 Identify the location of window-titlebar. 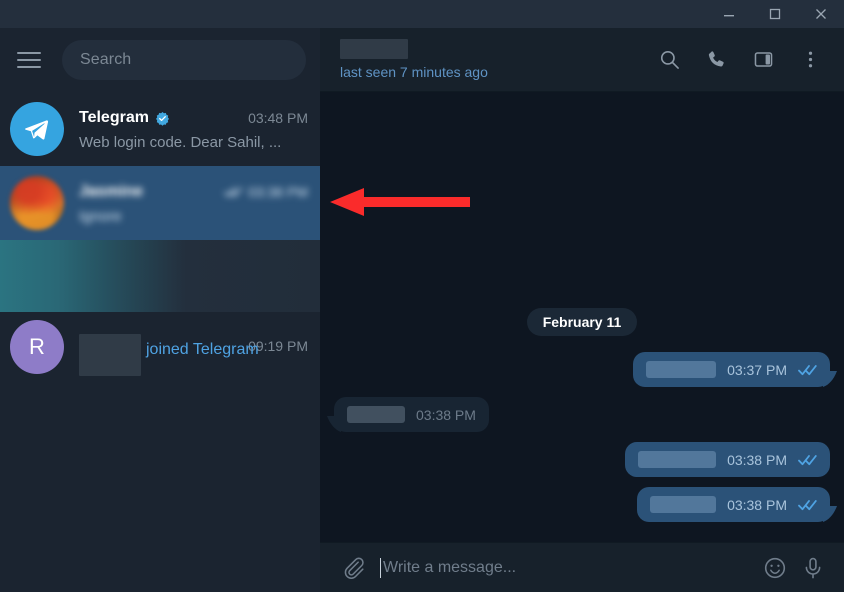
(422, 14).